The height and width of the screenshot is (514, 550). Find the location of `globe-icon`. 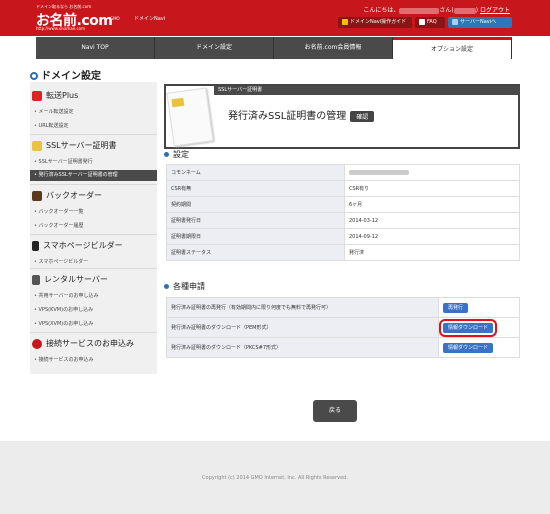

globe-icon is located at coordinates (37, 343).